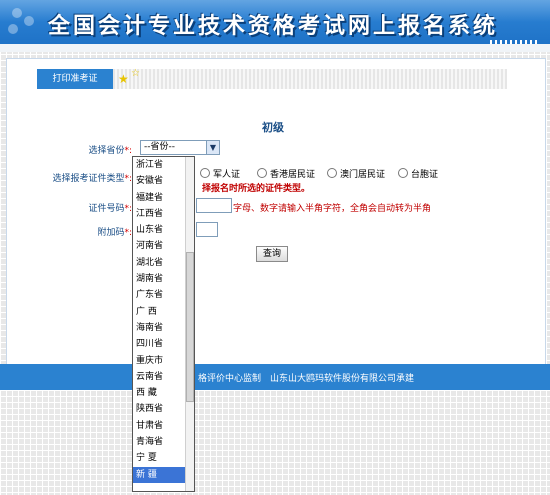  What do you see at coordinates (160, 295) in the screenshot?
I see `dropdown-option: 广东省` at bounding box center [160, 295].